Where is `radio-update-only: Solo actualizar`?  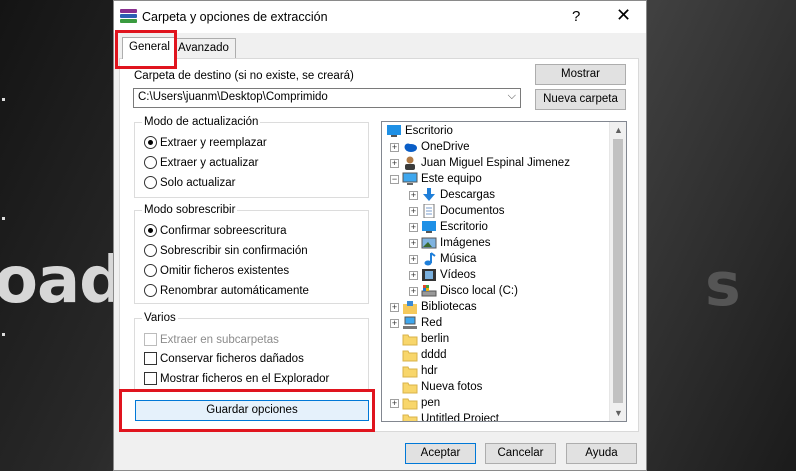 radio-update-only: Solo actualizar is located at coordinates (189, 182).